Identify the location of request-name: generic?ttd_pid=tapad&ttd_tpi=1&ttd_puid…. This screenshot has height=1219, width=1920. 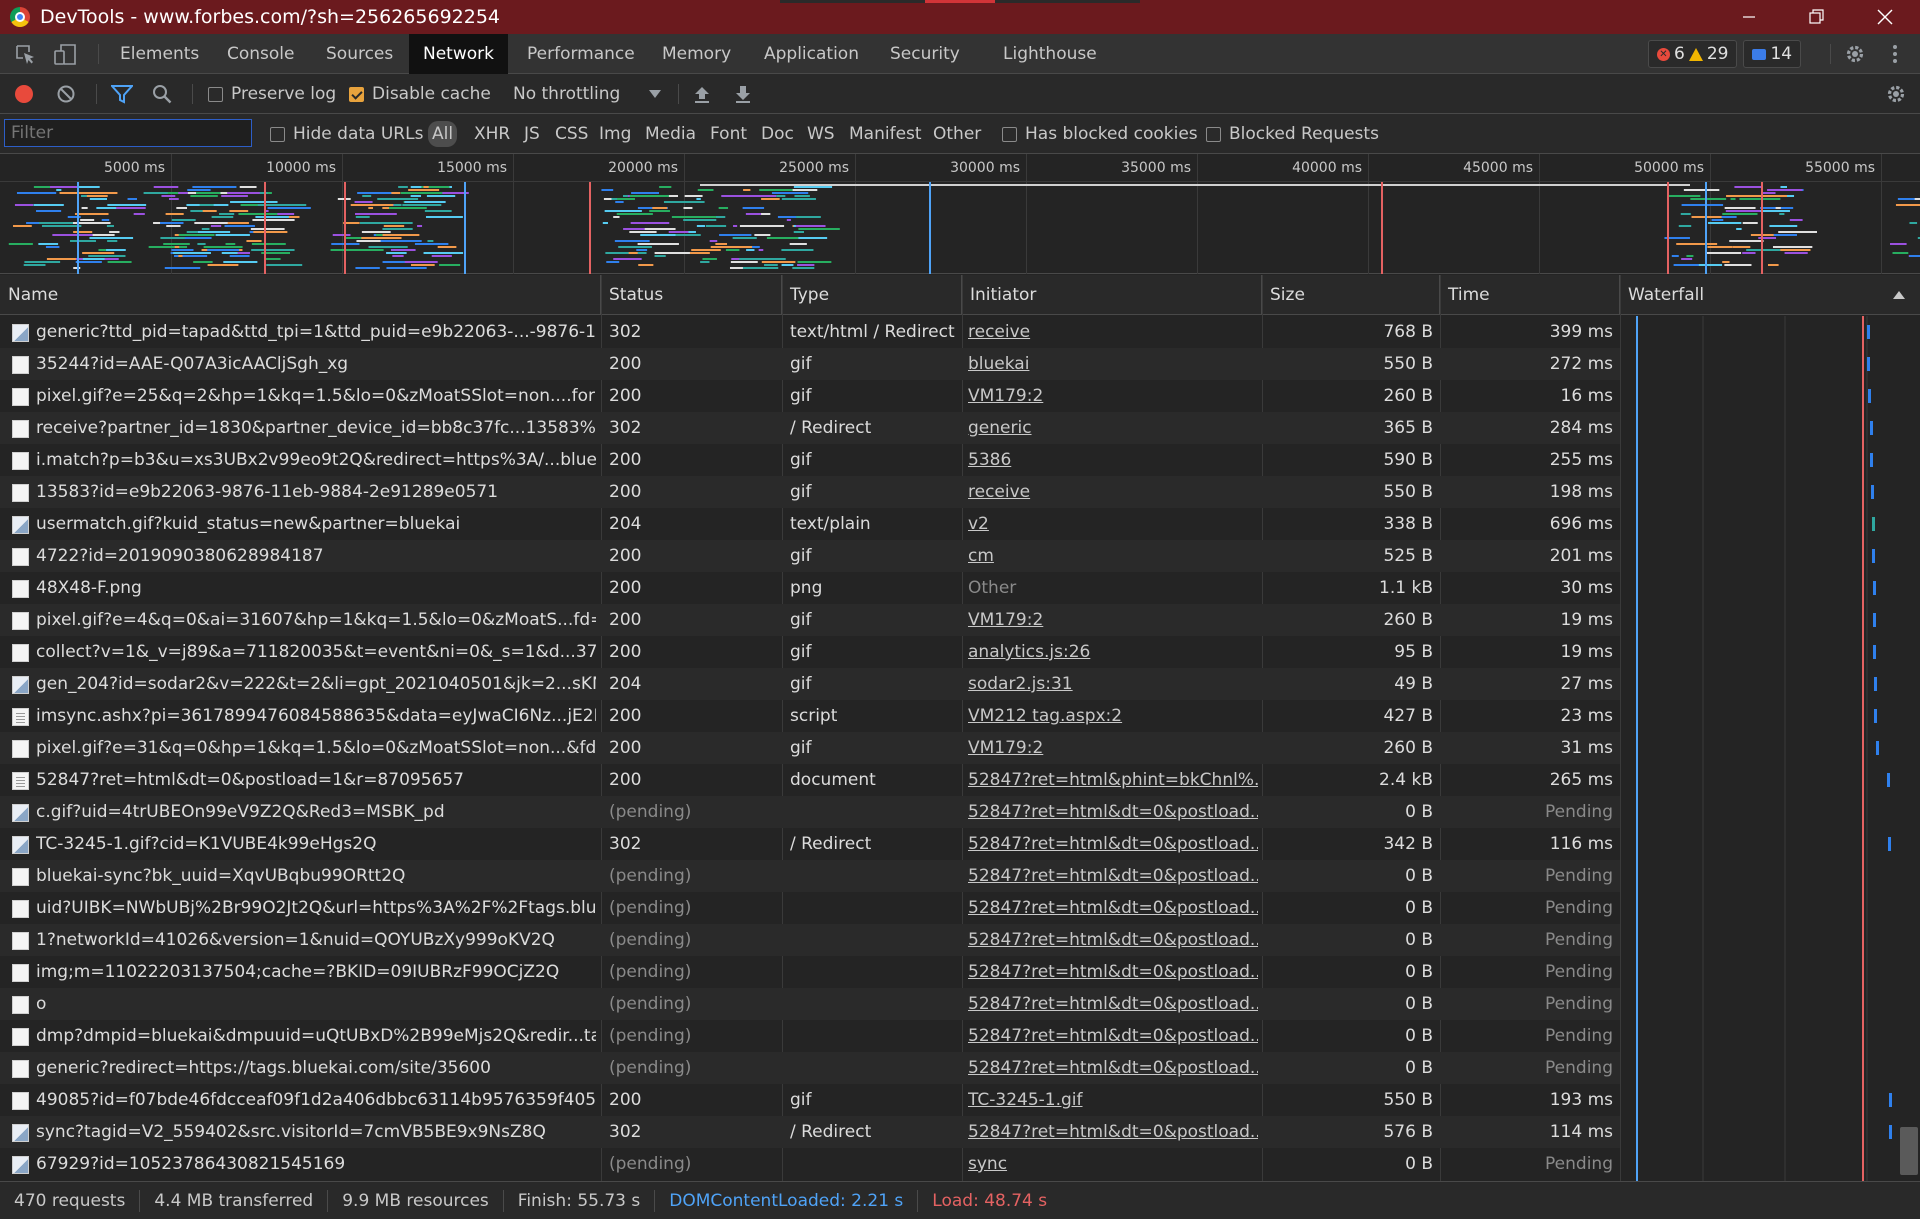
(316, 332).